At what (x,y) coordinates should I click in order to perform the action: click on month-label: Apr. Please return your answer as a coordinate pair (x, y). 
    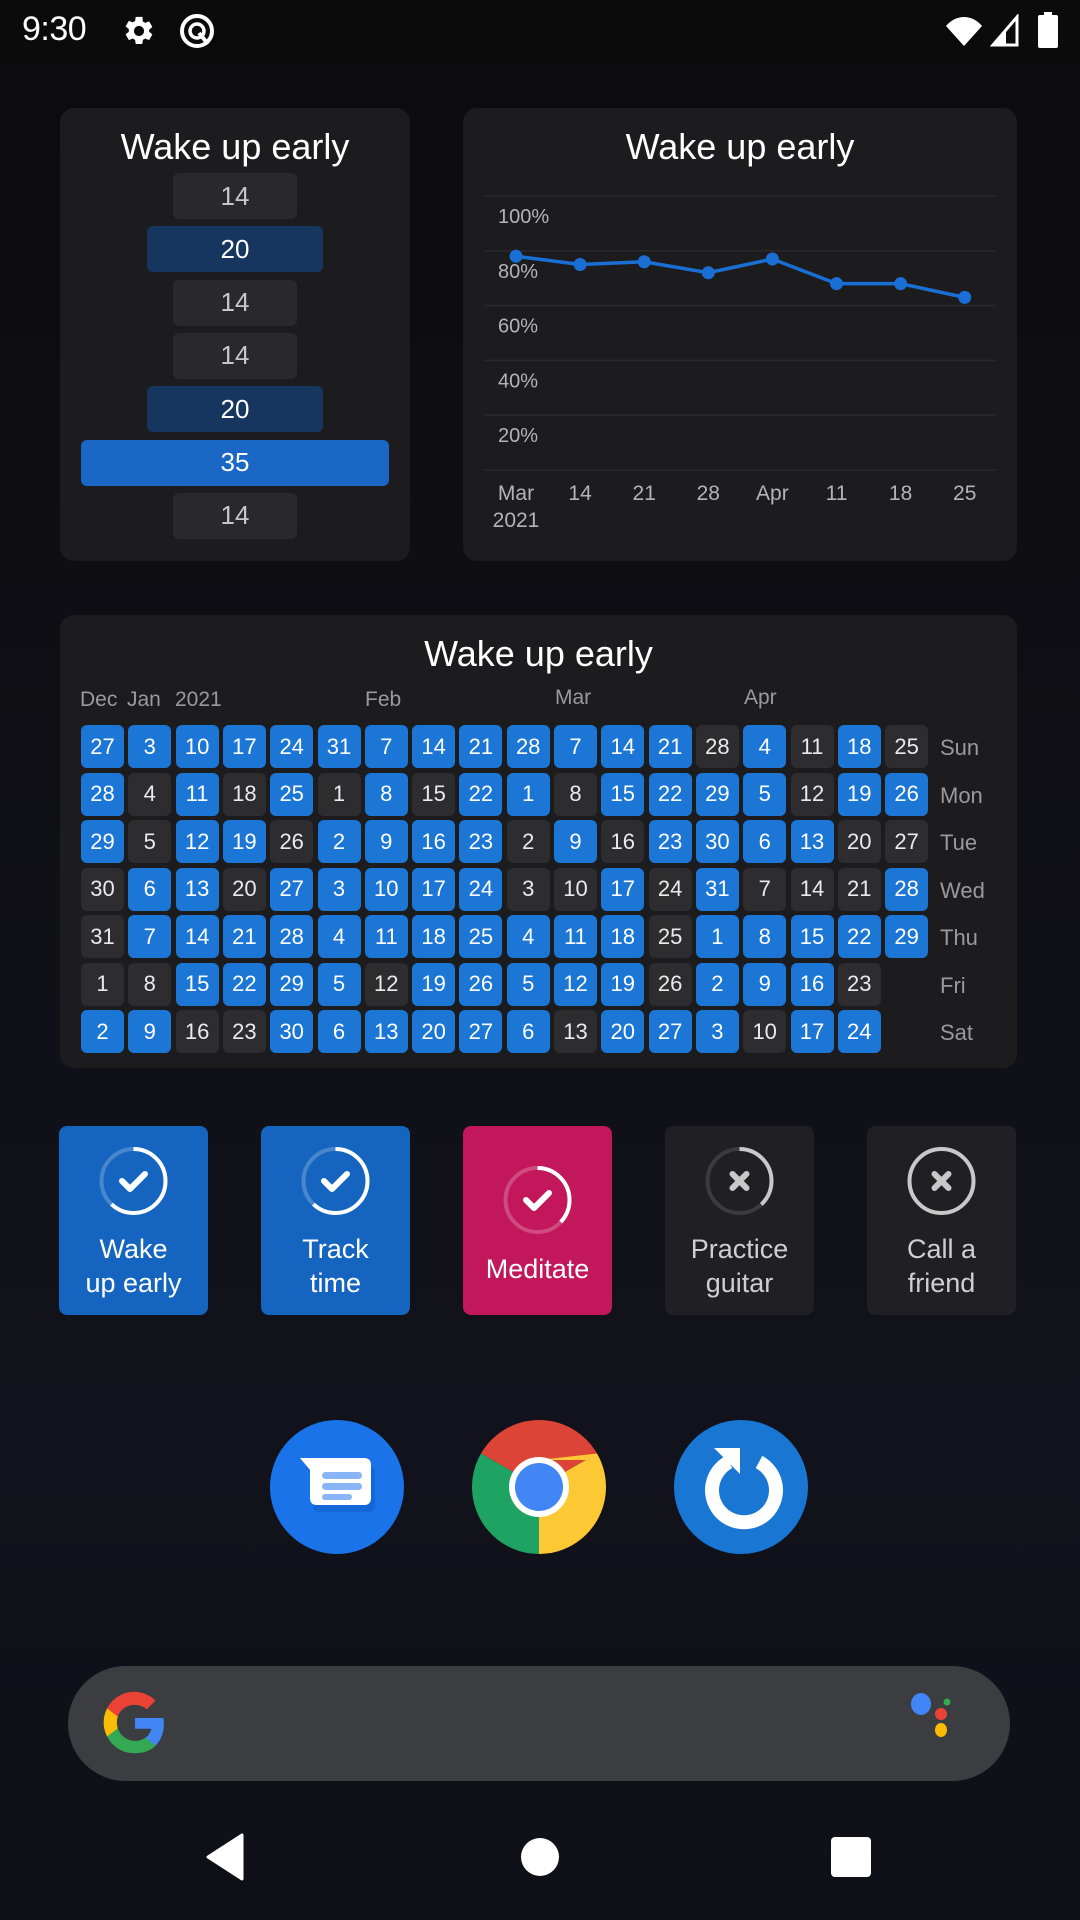
    Looking at the image, I should click on (760, 697).